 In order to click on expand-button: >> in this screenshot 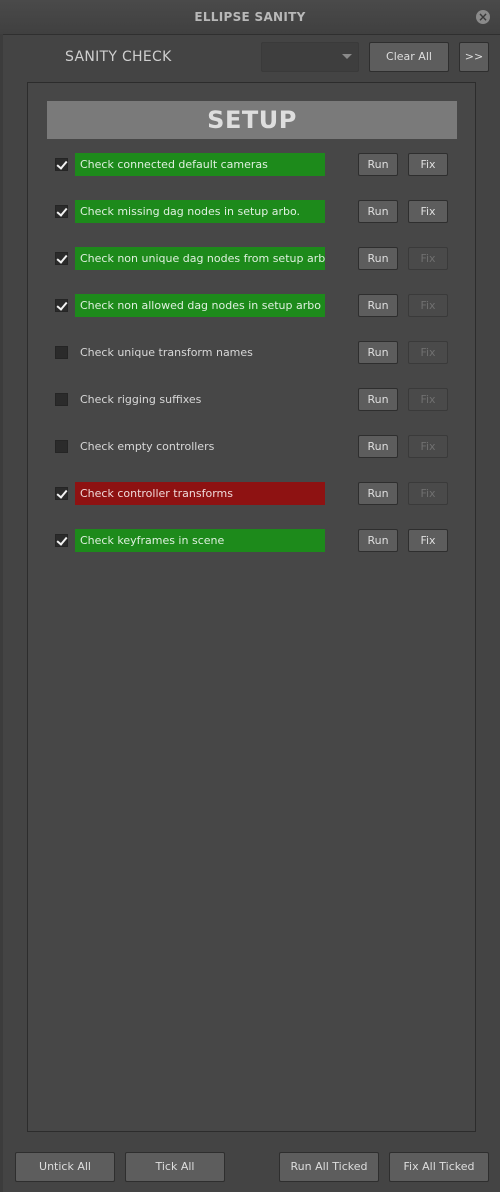, I will do `click(474, 57)`.